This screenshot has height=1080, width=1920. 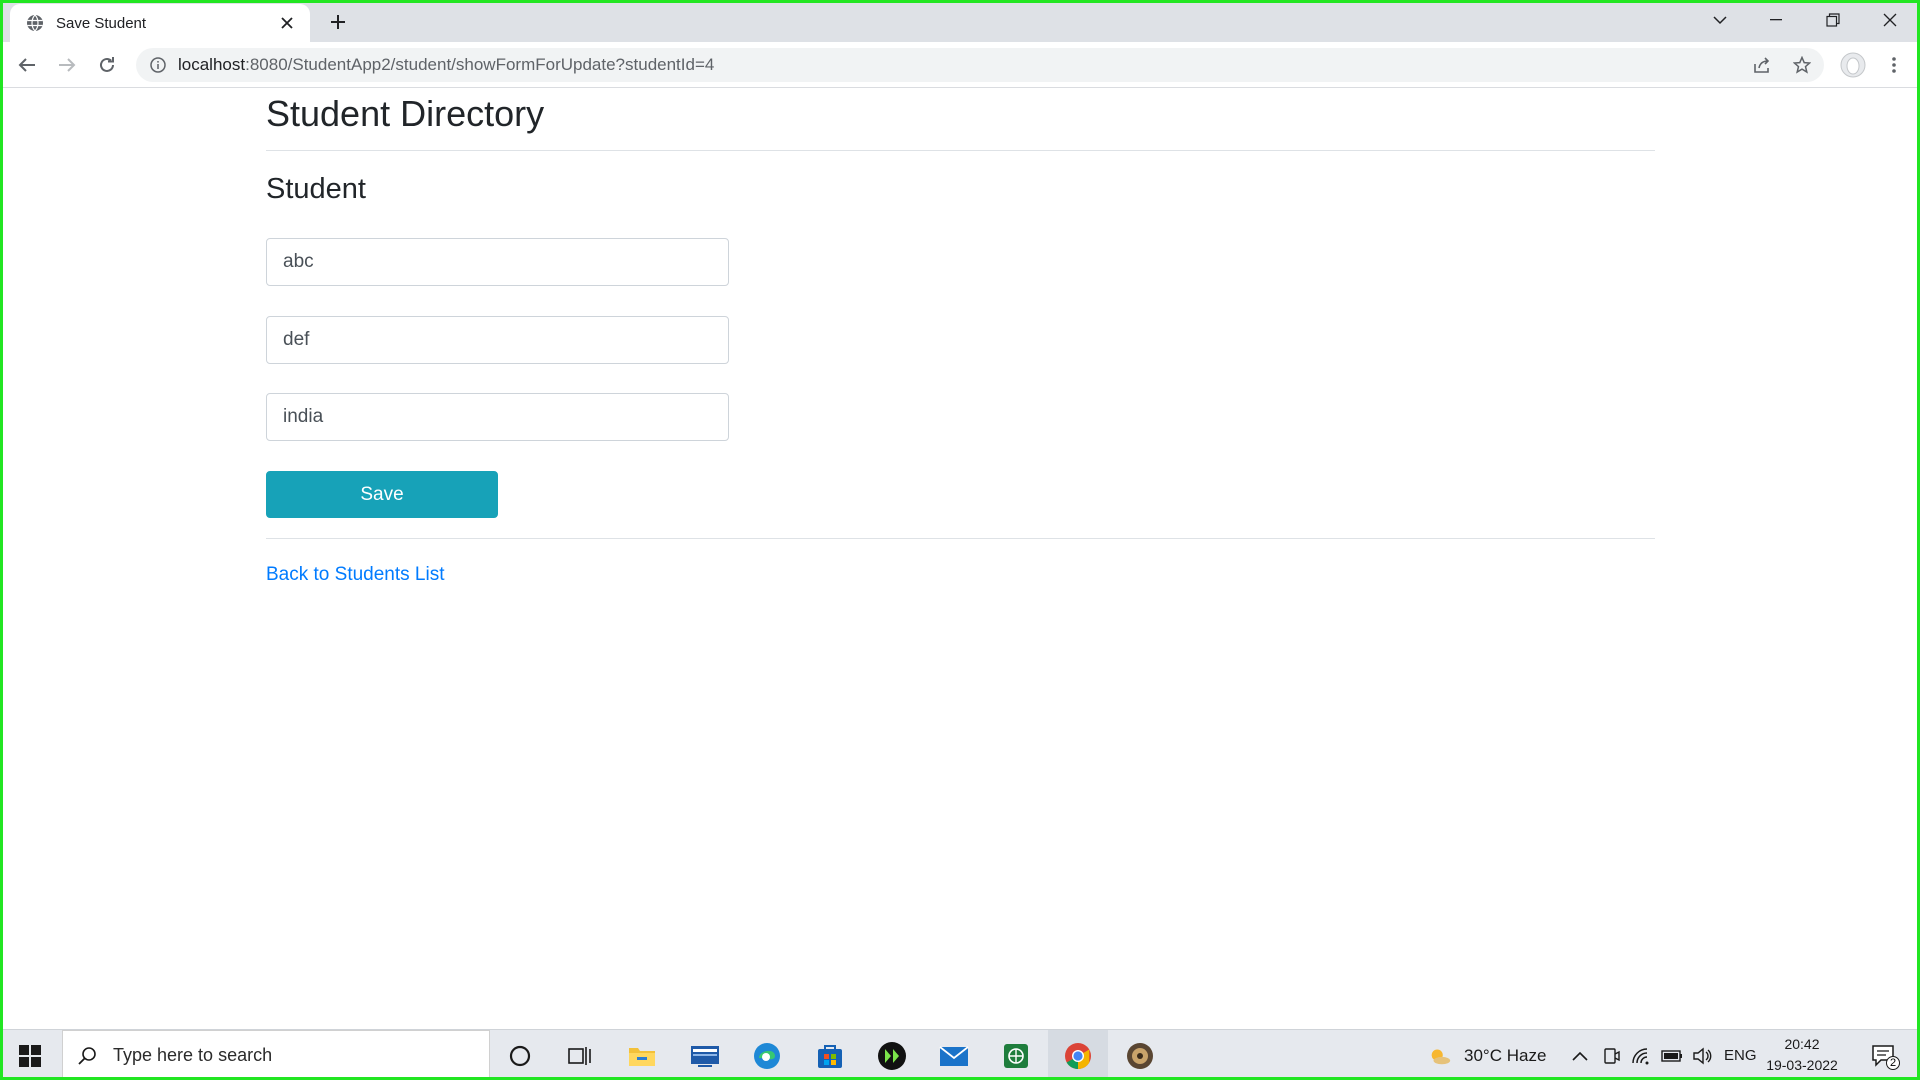 What do you see at coordinates (30, 1055) in the screenshot?
I see `windows-start-icon` at bounding box center [30, 1055].